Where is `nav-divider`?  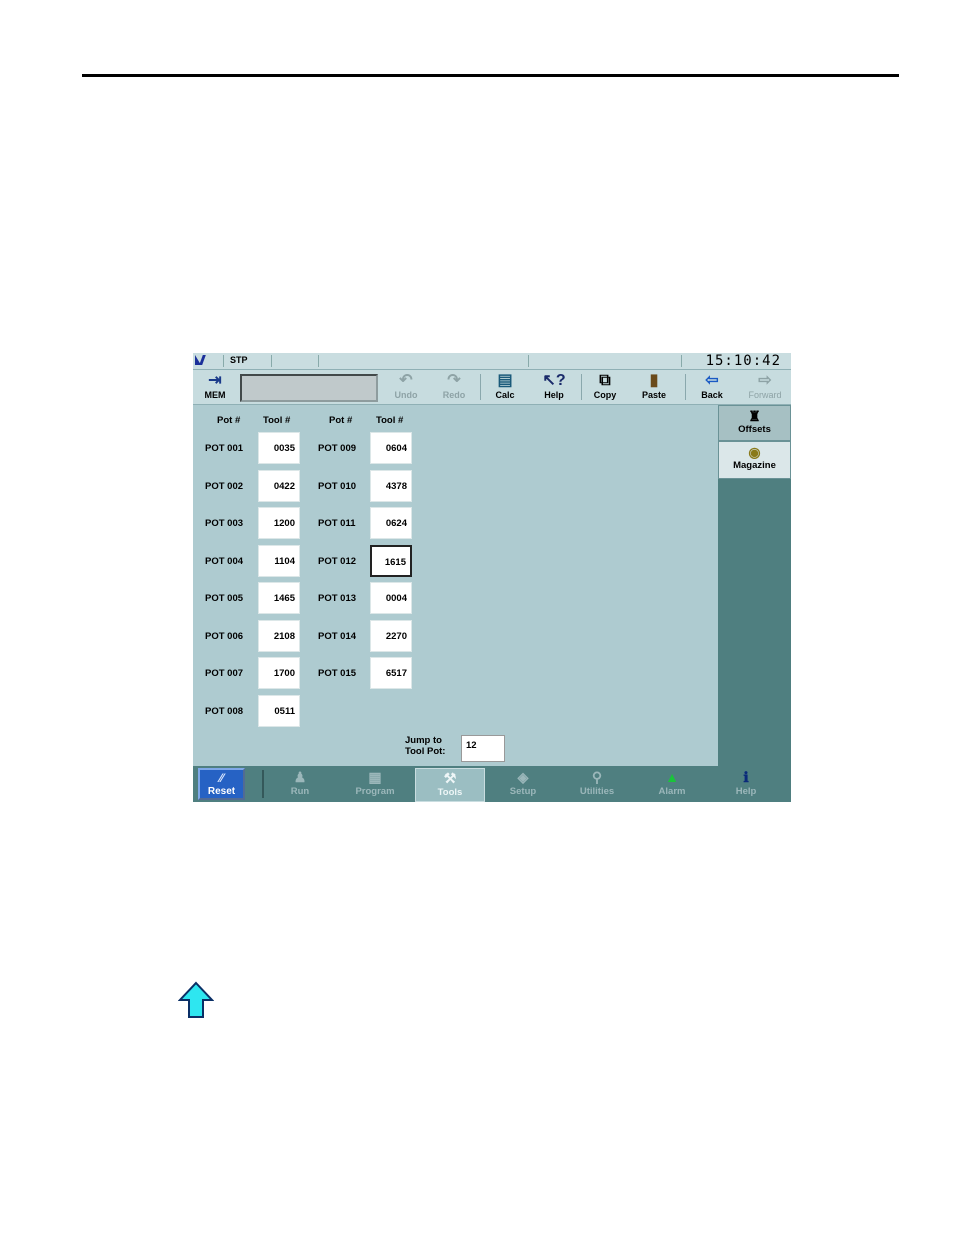
nav-divider is located at coordinates (263, 784).